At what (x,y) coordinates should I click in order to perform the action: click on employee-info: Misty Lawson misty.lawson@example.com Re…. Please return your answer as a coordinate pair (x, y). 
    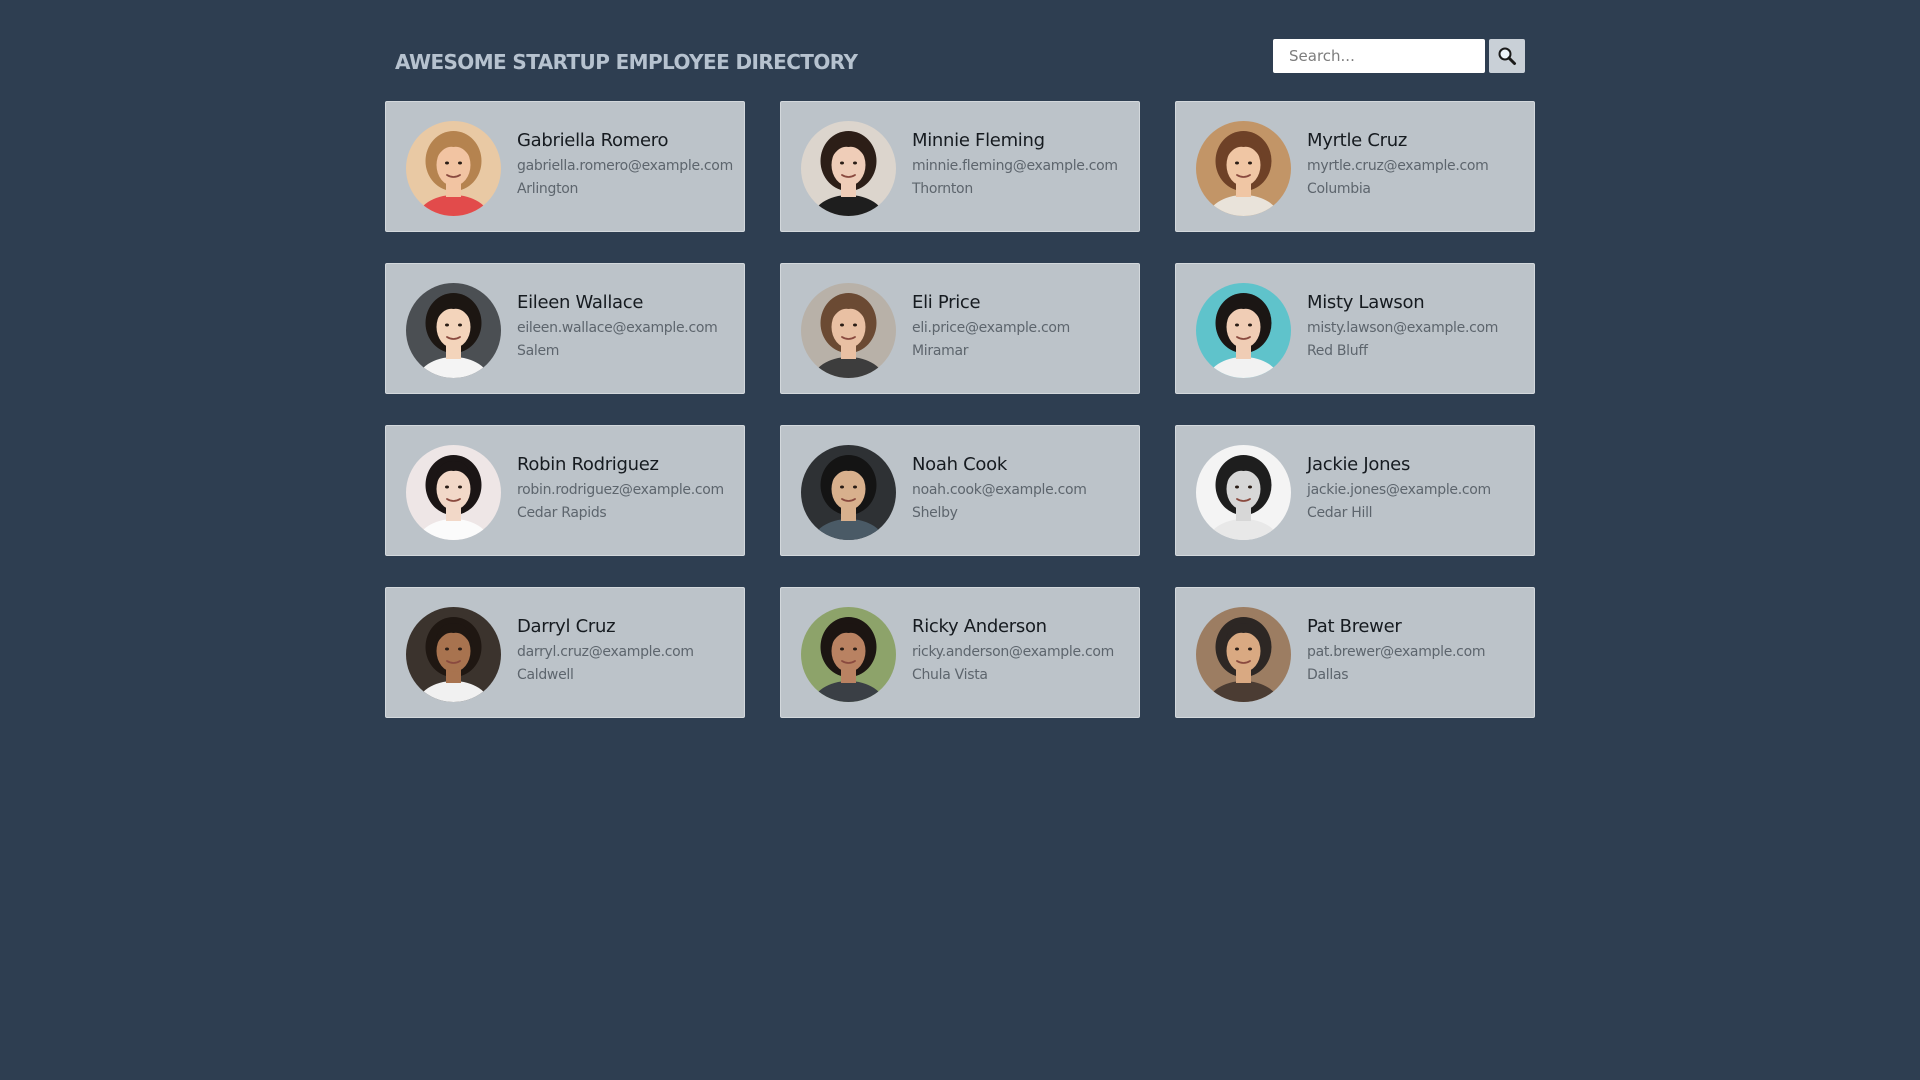
    Looking at the image, I should click on (1418, 326).